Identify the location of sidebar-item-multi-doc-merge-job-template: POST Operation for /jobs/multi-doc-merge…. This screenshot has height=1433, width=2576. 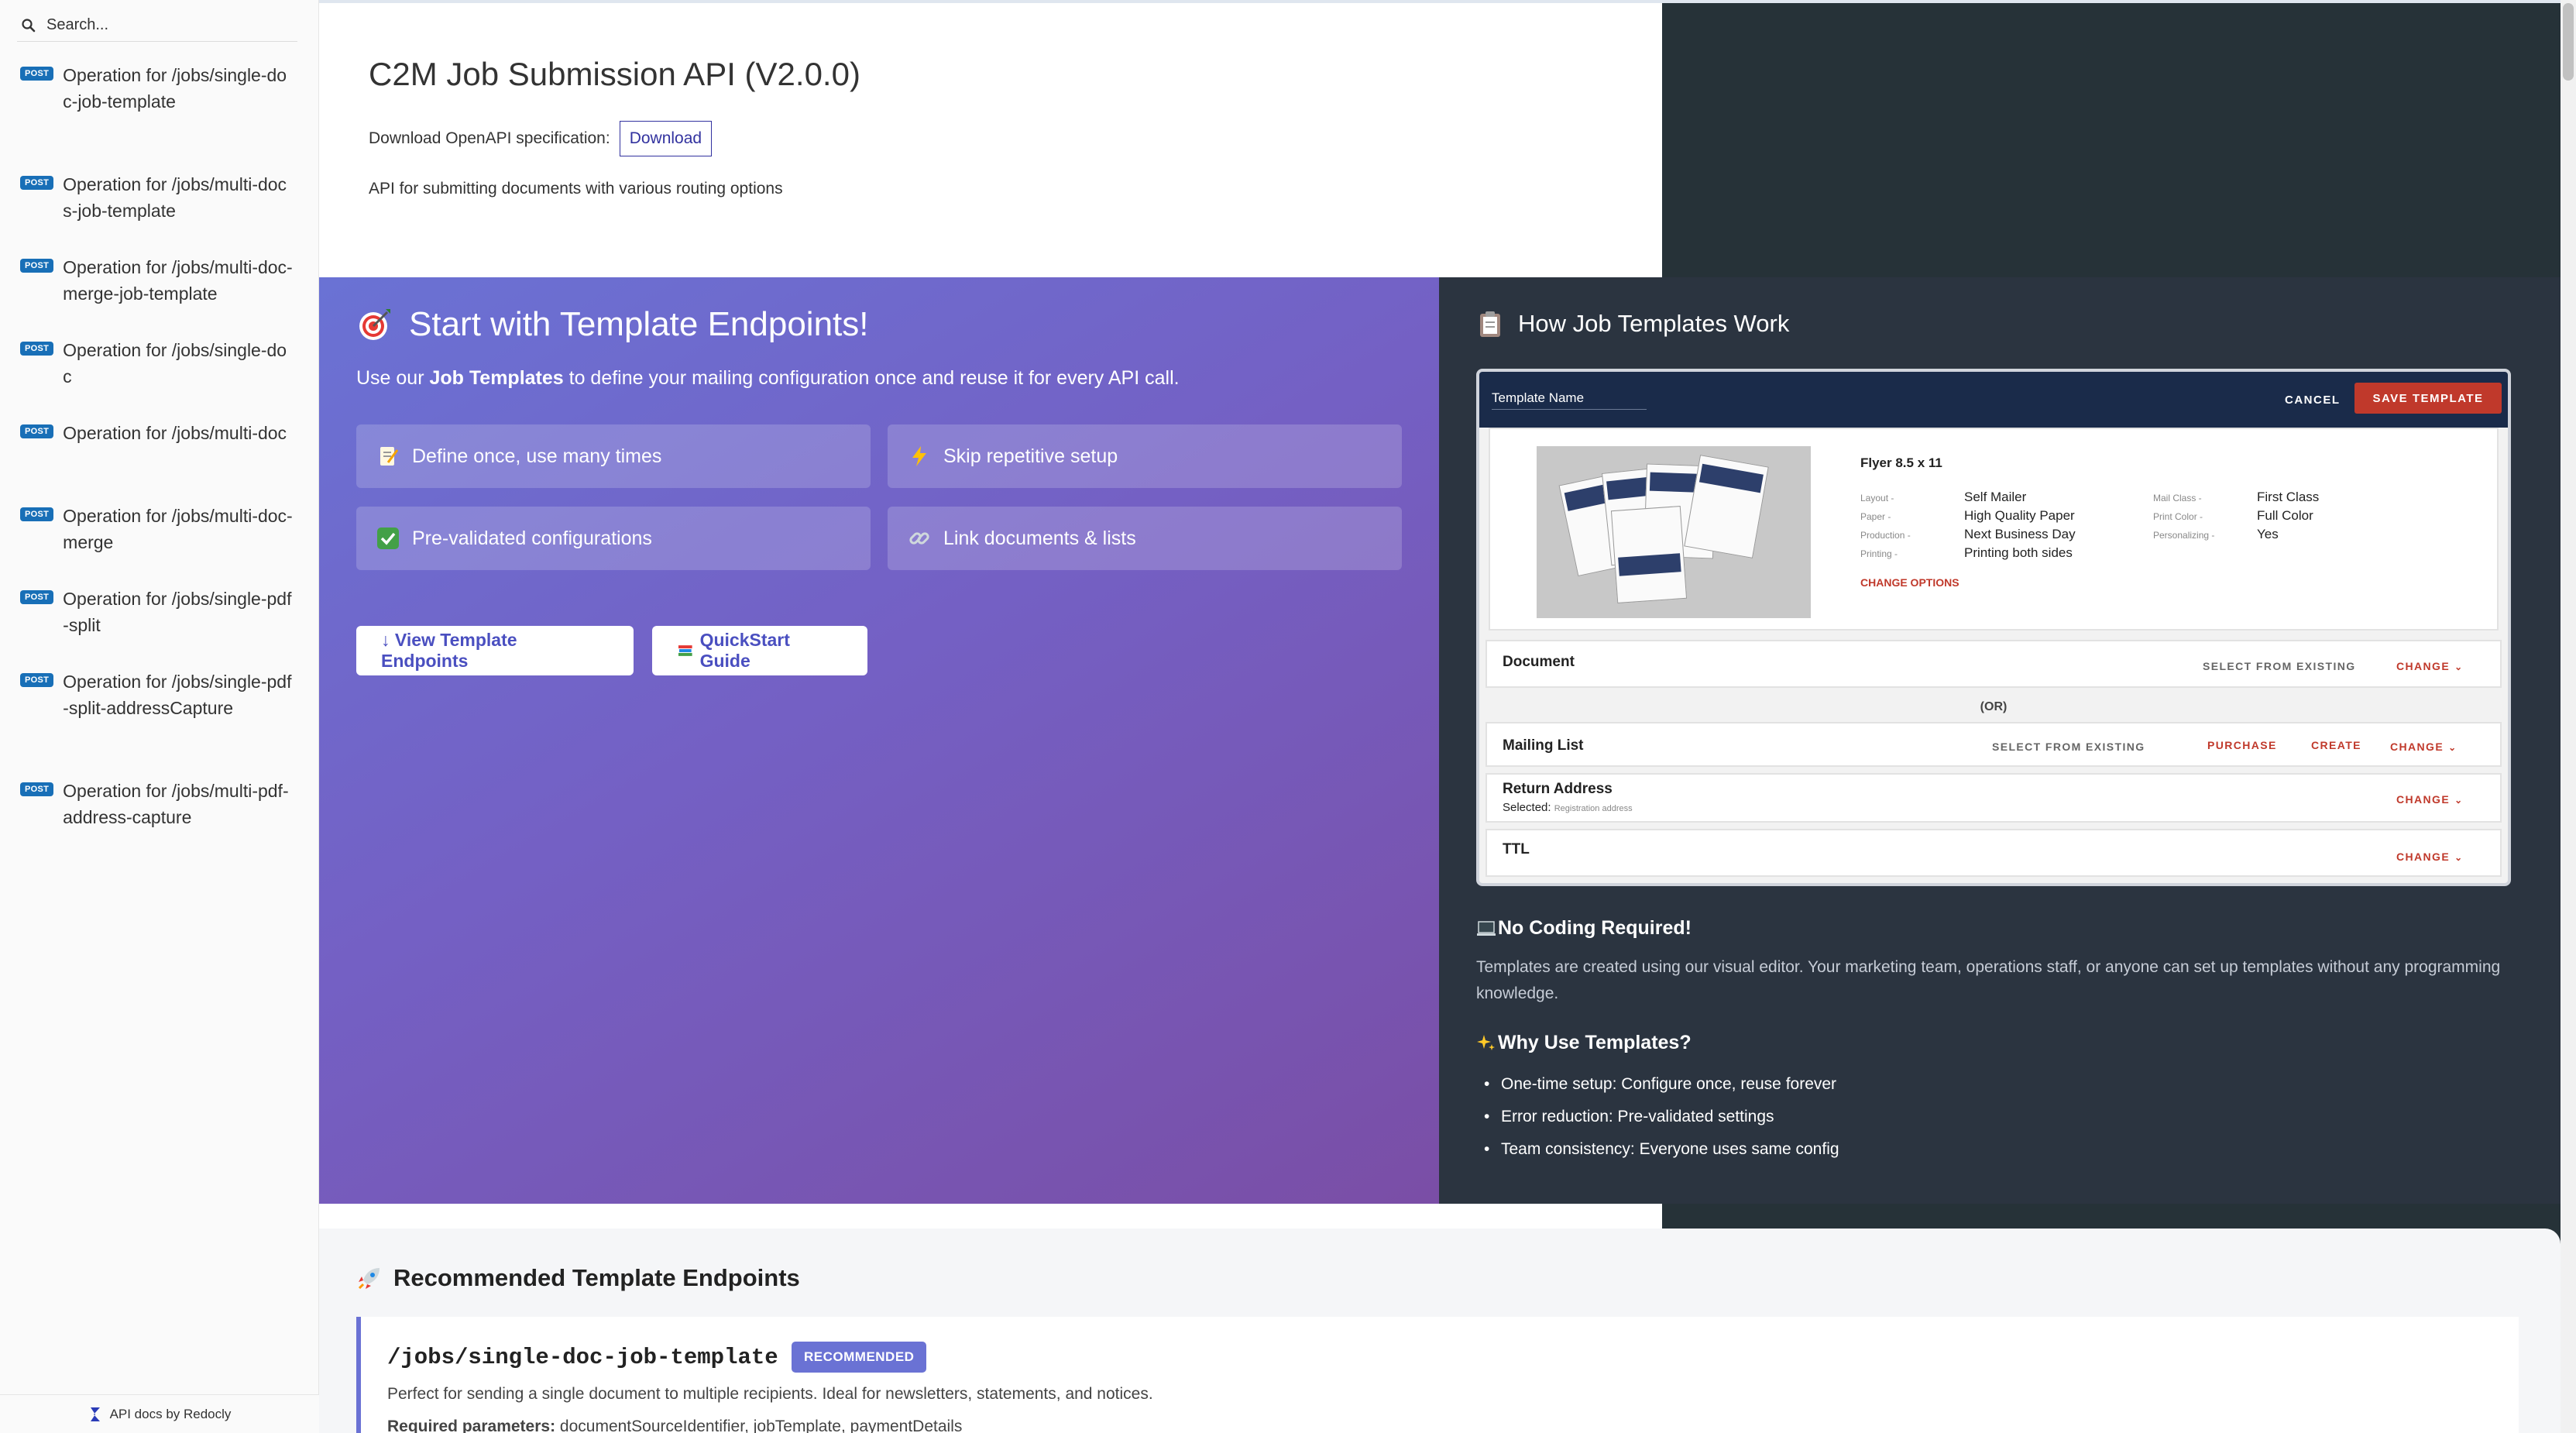
(160, 280).